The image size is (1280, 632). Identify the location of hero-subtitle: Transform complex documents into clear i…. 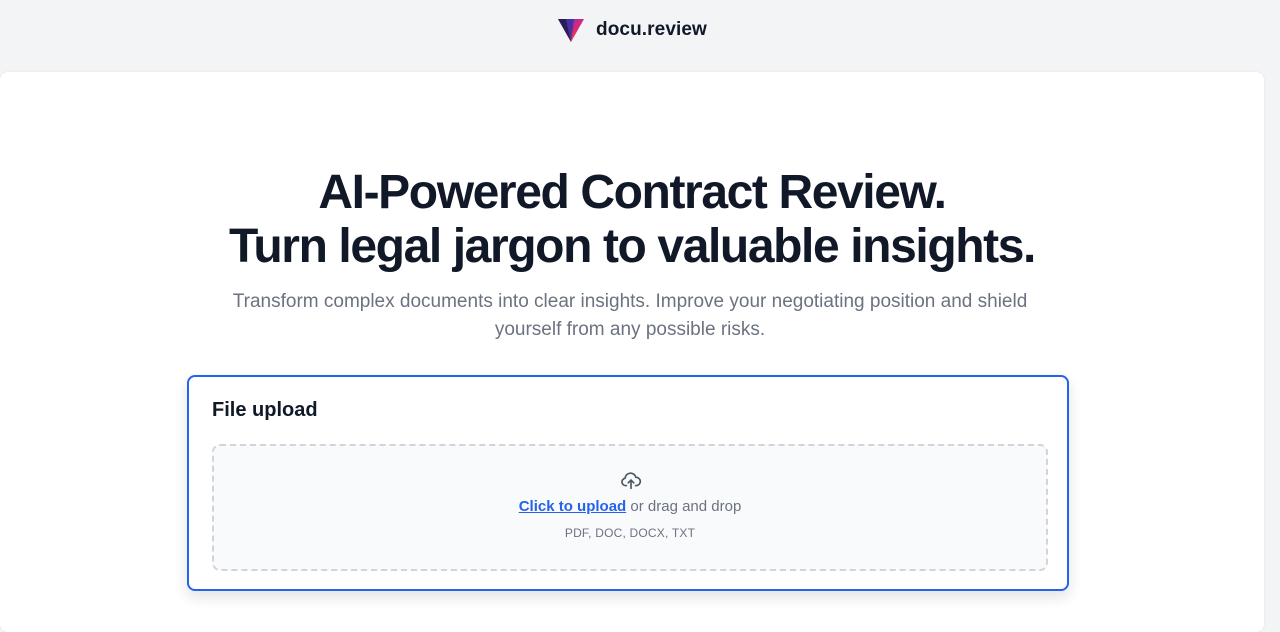
(630, 315).